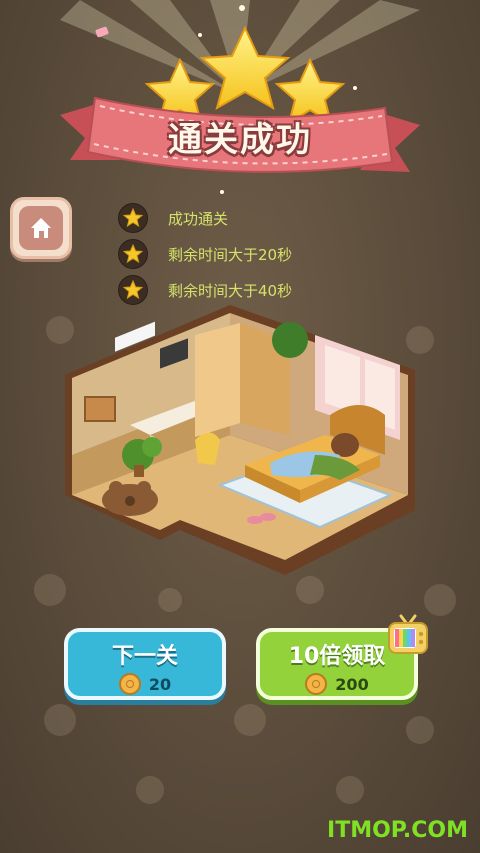 This screenshot has height=853, width=480. What do you see at coordinates (230, 290) in the screenshot?
I see `objective-text: 剩余时间大于40秒` at bounding box center [230, 290].